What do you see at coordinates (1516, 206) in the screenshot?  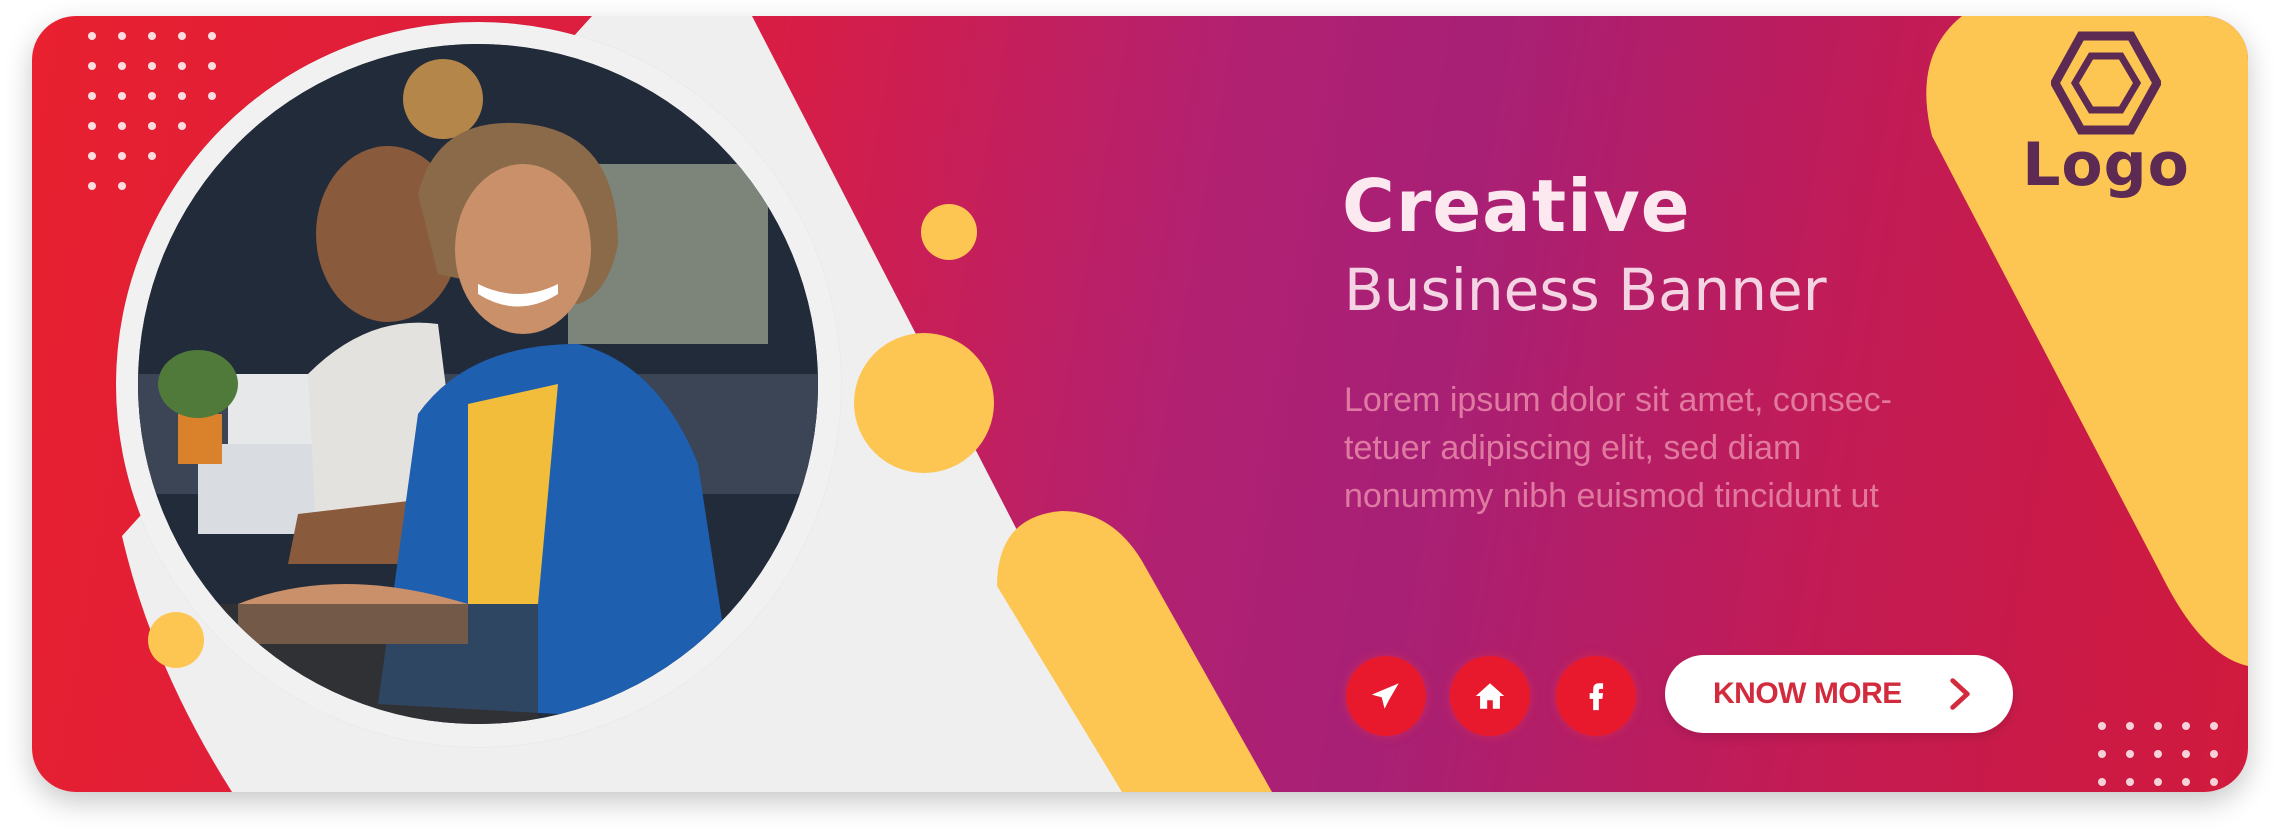 I see `headline-primary: Creative` at bounding box center [1516, 206].